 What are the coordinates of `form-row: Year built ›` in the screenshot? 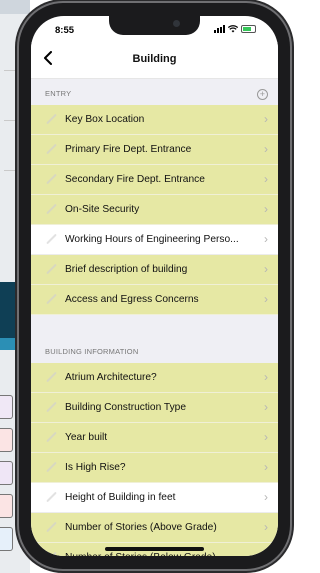 It's located at (154, 438).